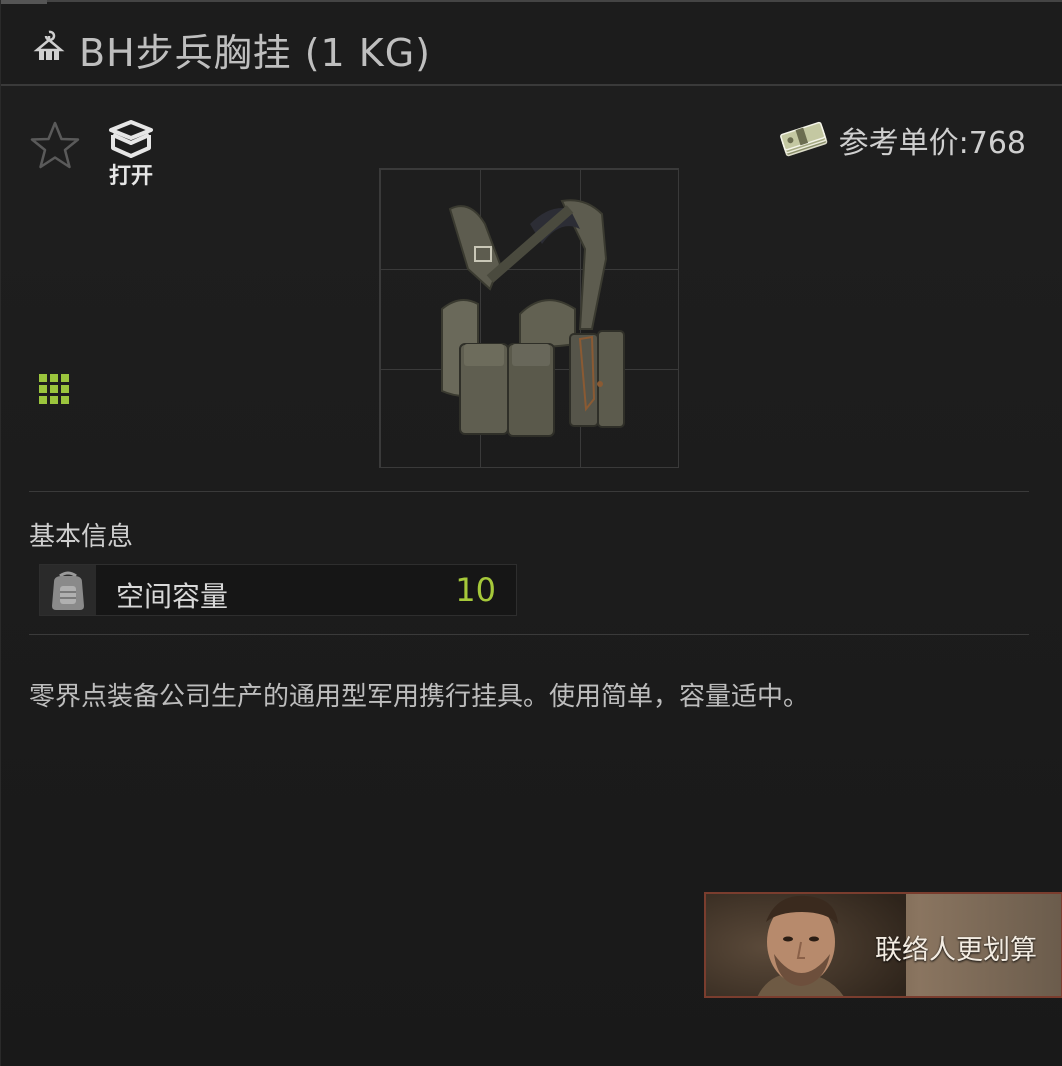  What do you see at coordinates (932, 143) in the screenshot?
I see `price-label: 参考单价:768` at bounding box center [932, 143].